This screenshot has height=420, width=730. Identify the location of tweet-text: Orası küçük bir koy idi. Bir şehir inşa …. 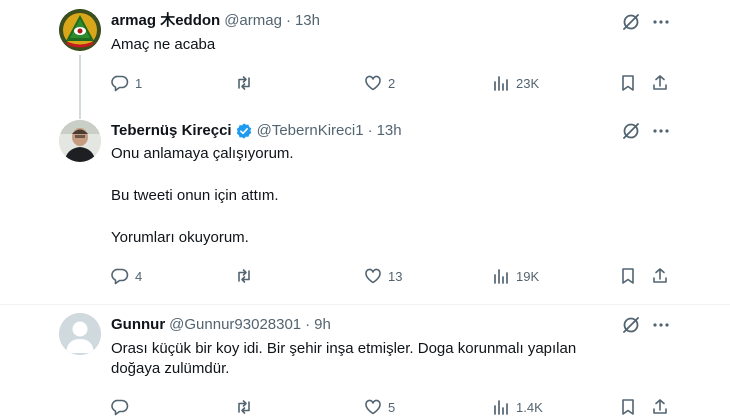
(391, 359).